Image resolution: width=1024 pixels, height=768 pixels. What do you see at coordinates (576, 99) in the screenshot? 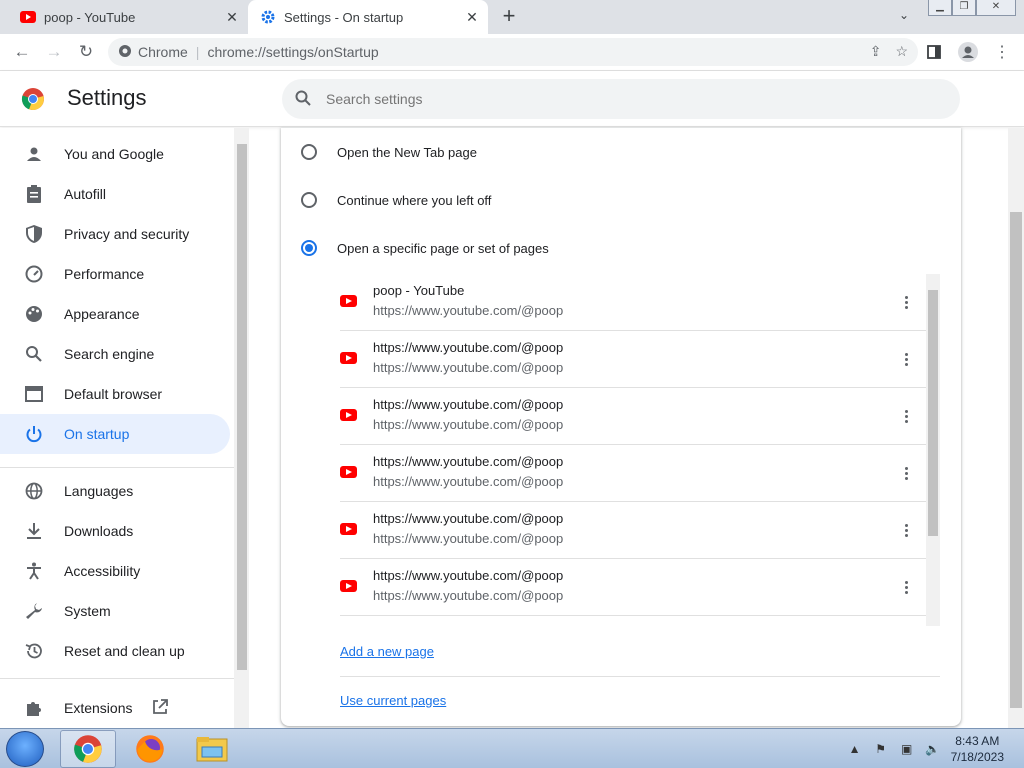
I see `search-input` at bounding box center [576, 99].